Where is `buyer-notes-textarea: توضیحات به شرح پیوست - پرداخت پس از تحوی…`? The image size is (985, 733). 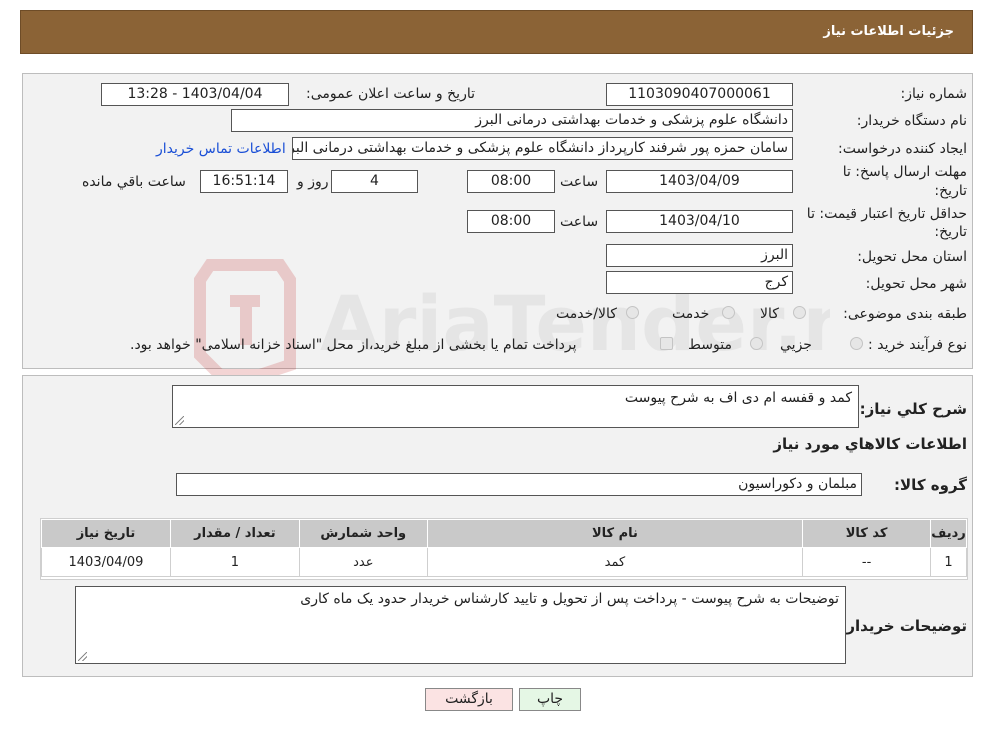 buyer-notes-textarea: توضیحات به شرح پیوست - پرداخت پس از تحوی… is located at coordinates (460, 625).